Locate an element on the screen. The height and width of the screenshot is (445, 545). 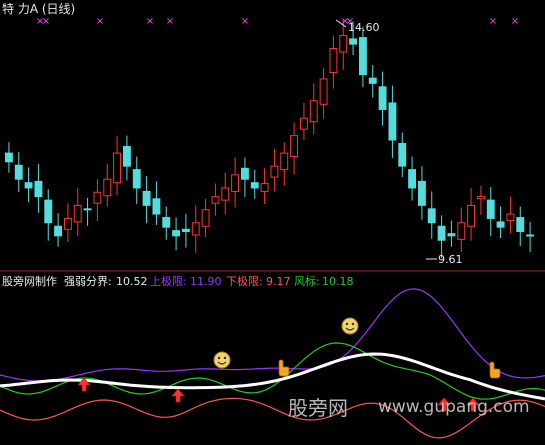
strength-label: 强弱分界: is located at coordinates (88, 281).